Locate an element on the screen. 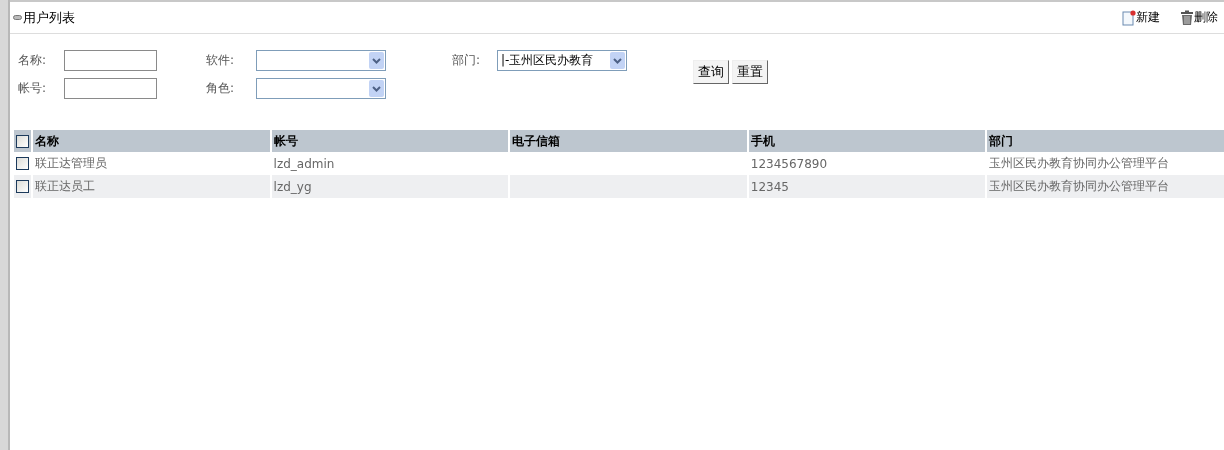 This screenshot has width=1224, height=450. dropdown: |-玉州区民办教育 is located at coordinates (562, 60).